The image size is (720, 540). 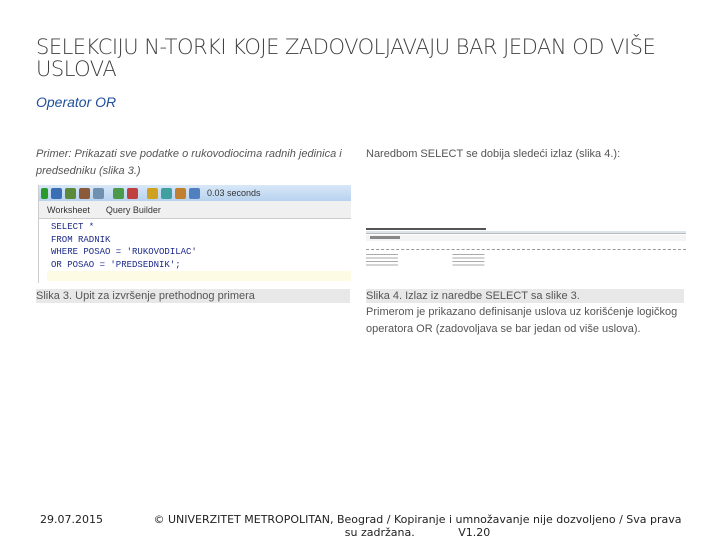 I want to click on editor-toolbar: 0.03 seconds, so click(x=195, y=193).